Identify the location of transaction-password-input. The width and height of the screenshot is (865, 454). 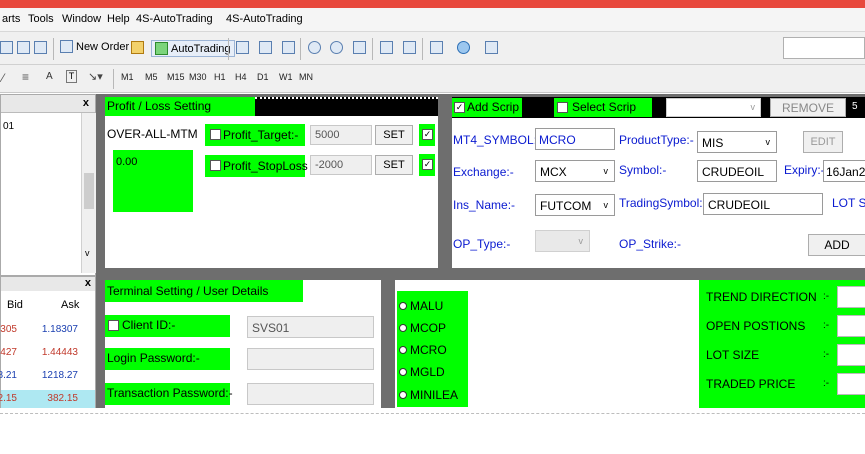
(310, 394).